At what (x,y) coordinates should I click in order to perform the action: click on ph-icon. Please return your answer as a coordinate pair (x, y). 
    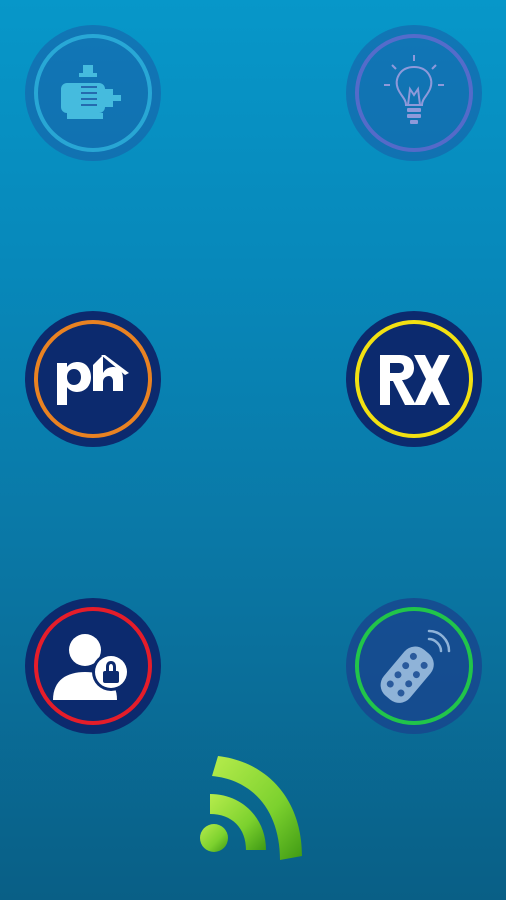
    Looking at the image, I should click on (93, 380).